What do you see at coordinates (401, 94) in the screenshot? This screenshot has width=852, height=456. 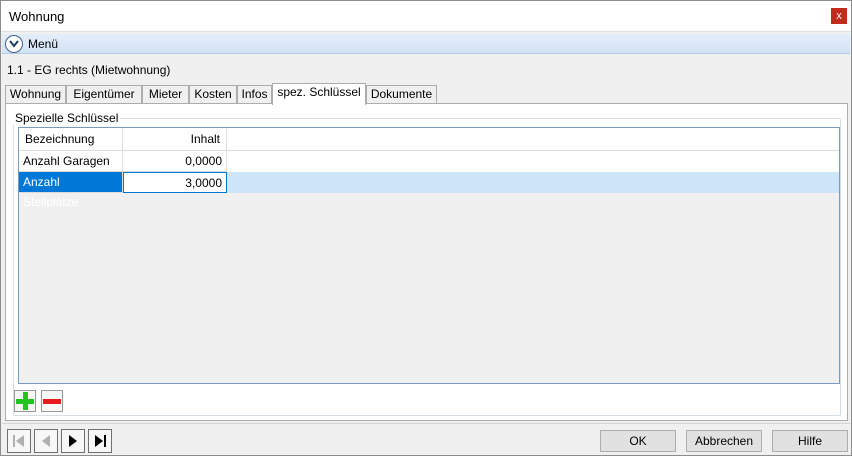 I see `tab-dokumente: Dokumente` at bounding box center [401, 94].